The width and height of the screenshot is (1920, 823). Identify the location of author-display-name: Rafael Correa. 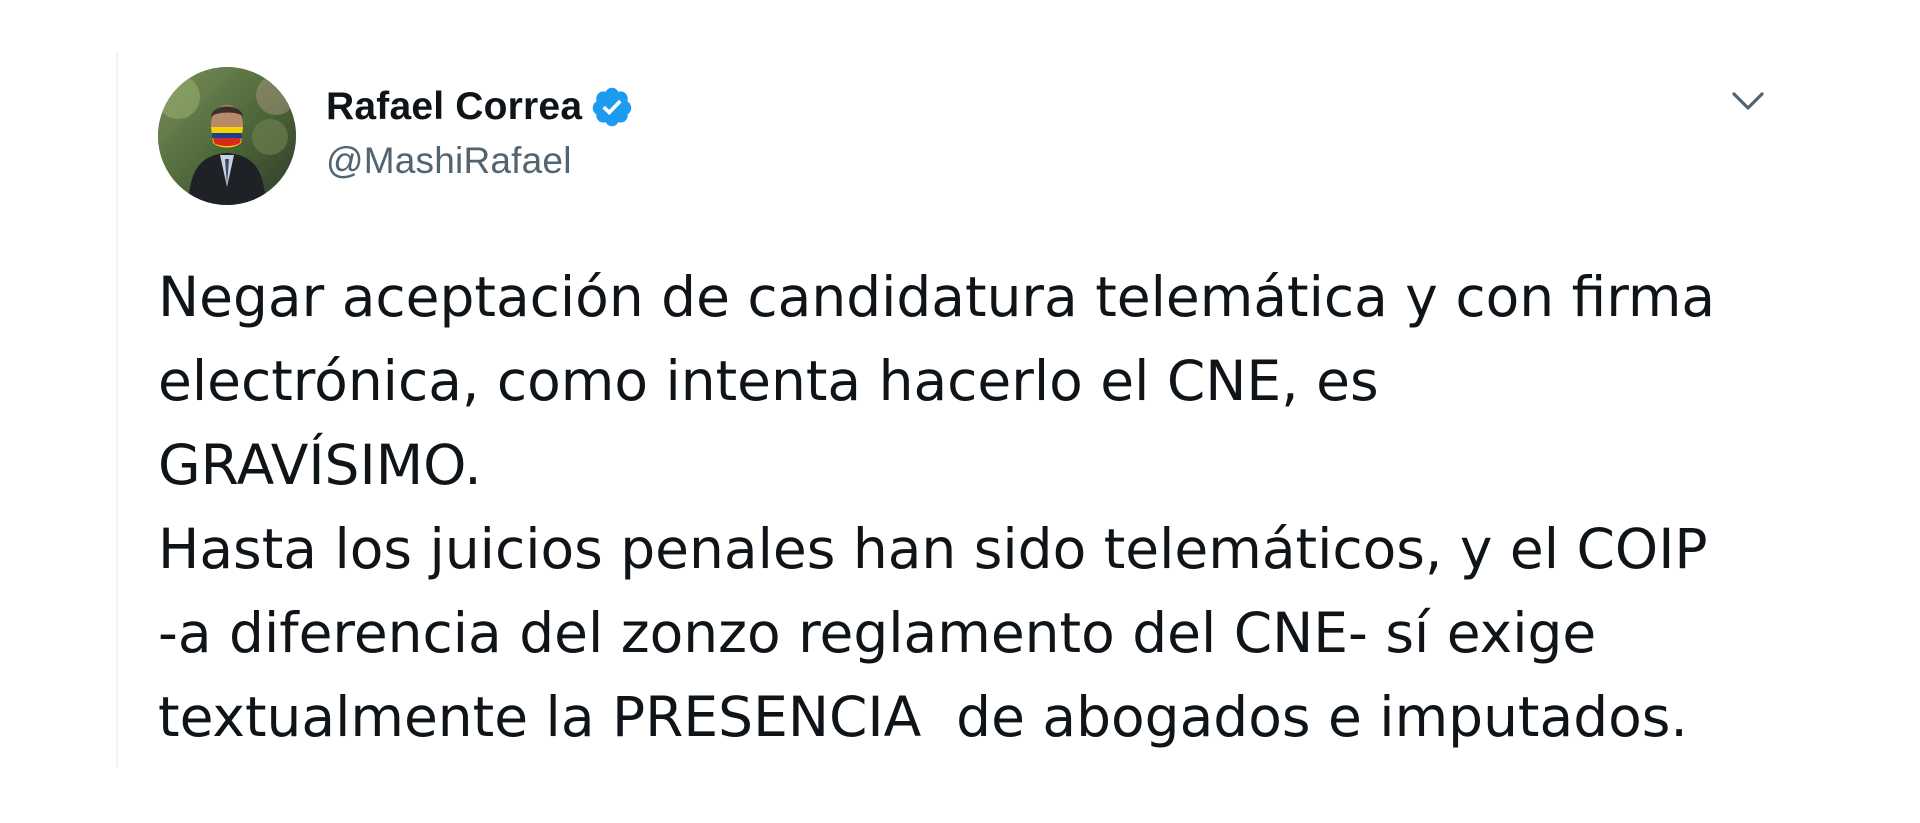
(454, 107).